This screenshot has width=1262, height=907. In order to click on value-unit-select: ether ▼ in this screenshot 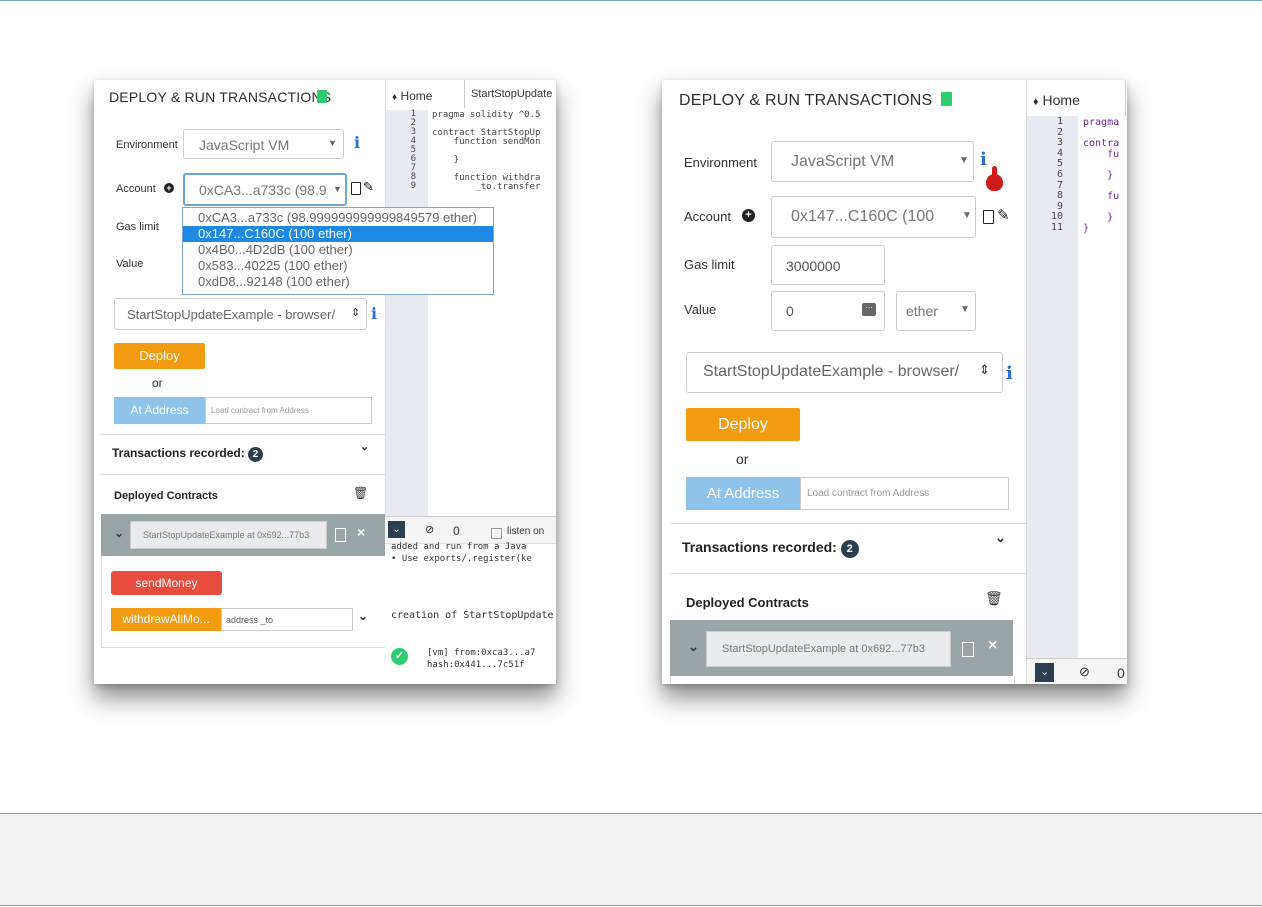, I will do `click(936, 311)`.